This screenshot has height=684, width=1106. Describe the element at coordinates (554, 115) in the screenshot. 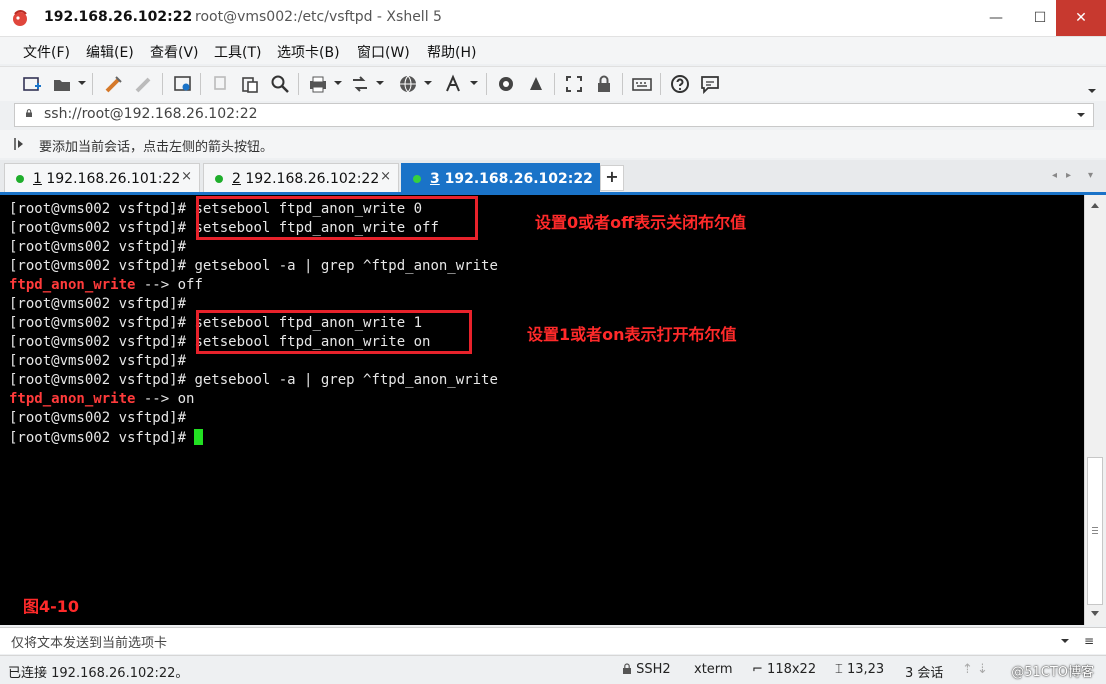

I see `address-bar: ssh://root@192.168.26.102:22` at that location.